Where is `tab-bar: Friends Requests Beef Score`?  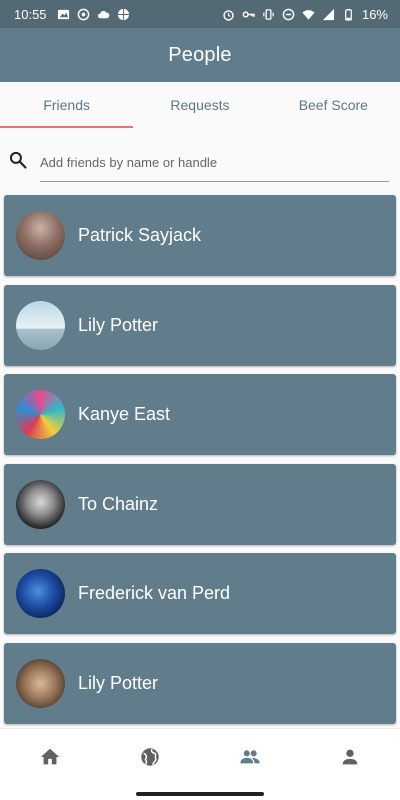 tab-bar: Friends Requests Beef Score is located at coordinates (200, 105).